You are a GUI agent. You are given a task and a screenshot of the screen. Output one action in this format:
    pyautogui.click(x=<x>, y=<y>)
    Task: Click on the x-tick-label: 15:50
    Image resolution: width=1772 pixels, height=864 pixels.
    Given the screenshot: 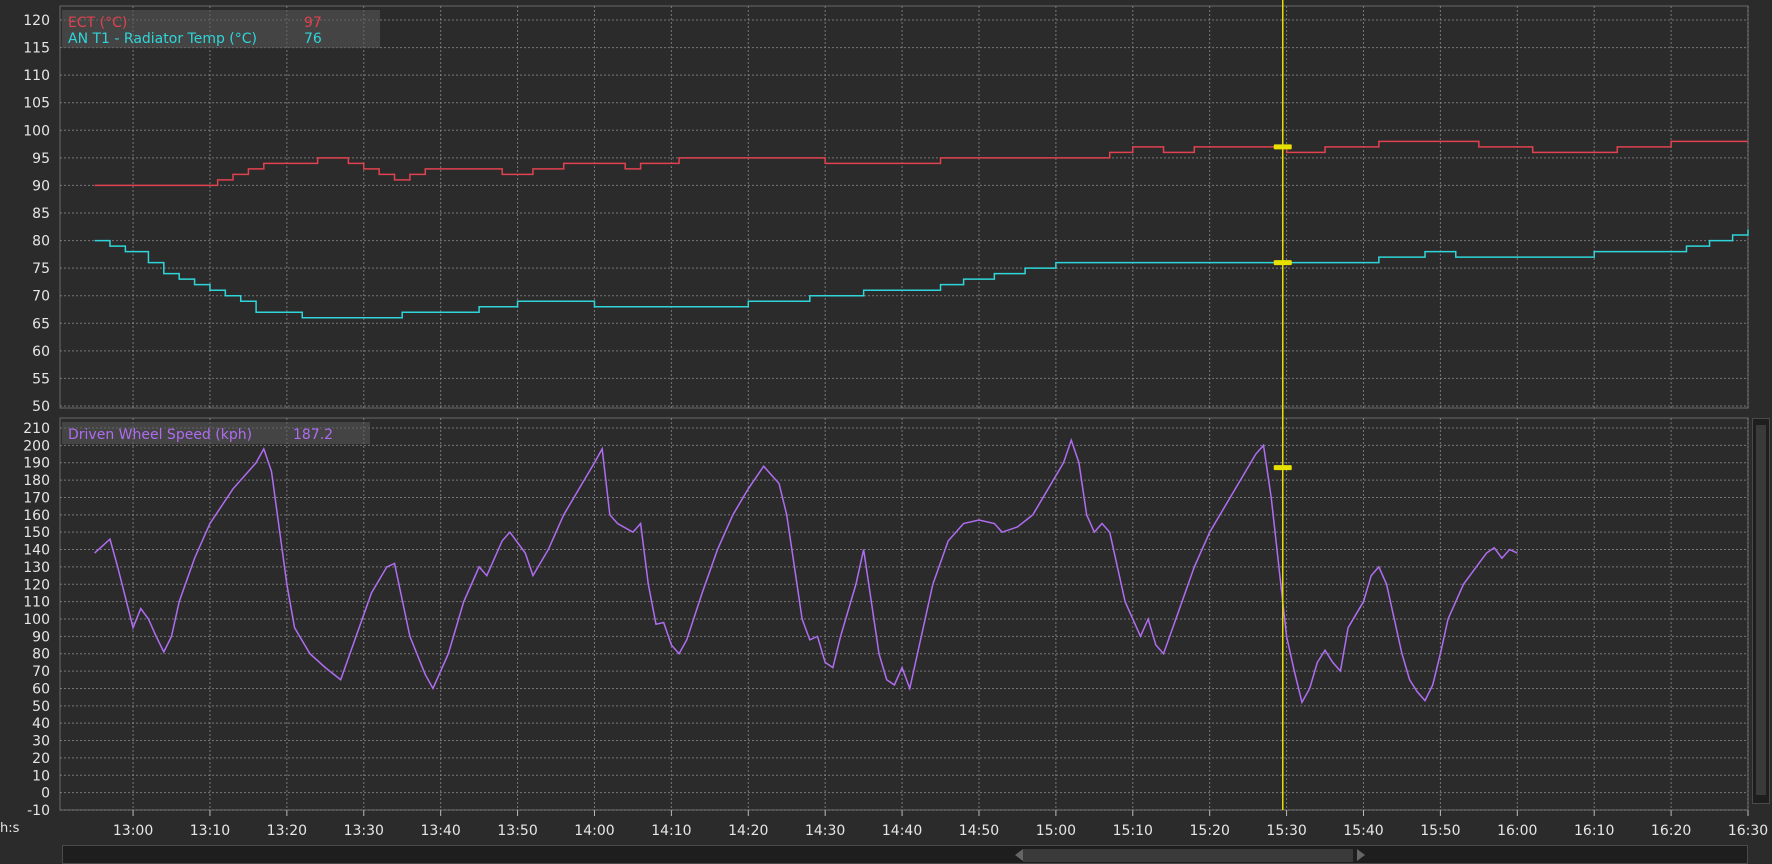 What is the action you would take?
    pyautogui.click(x=1440, y=831)
    